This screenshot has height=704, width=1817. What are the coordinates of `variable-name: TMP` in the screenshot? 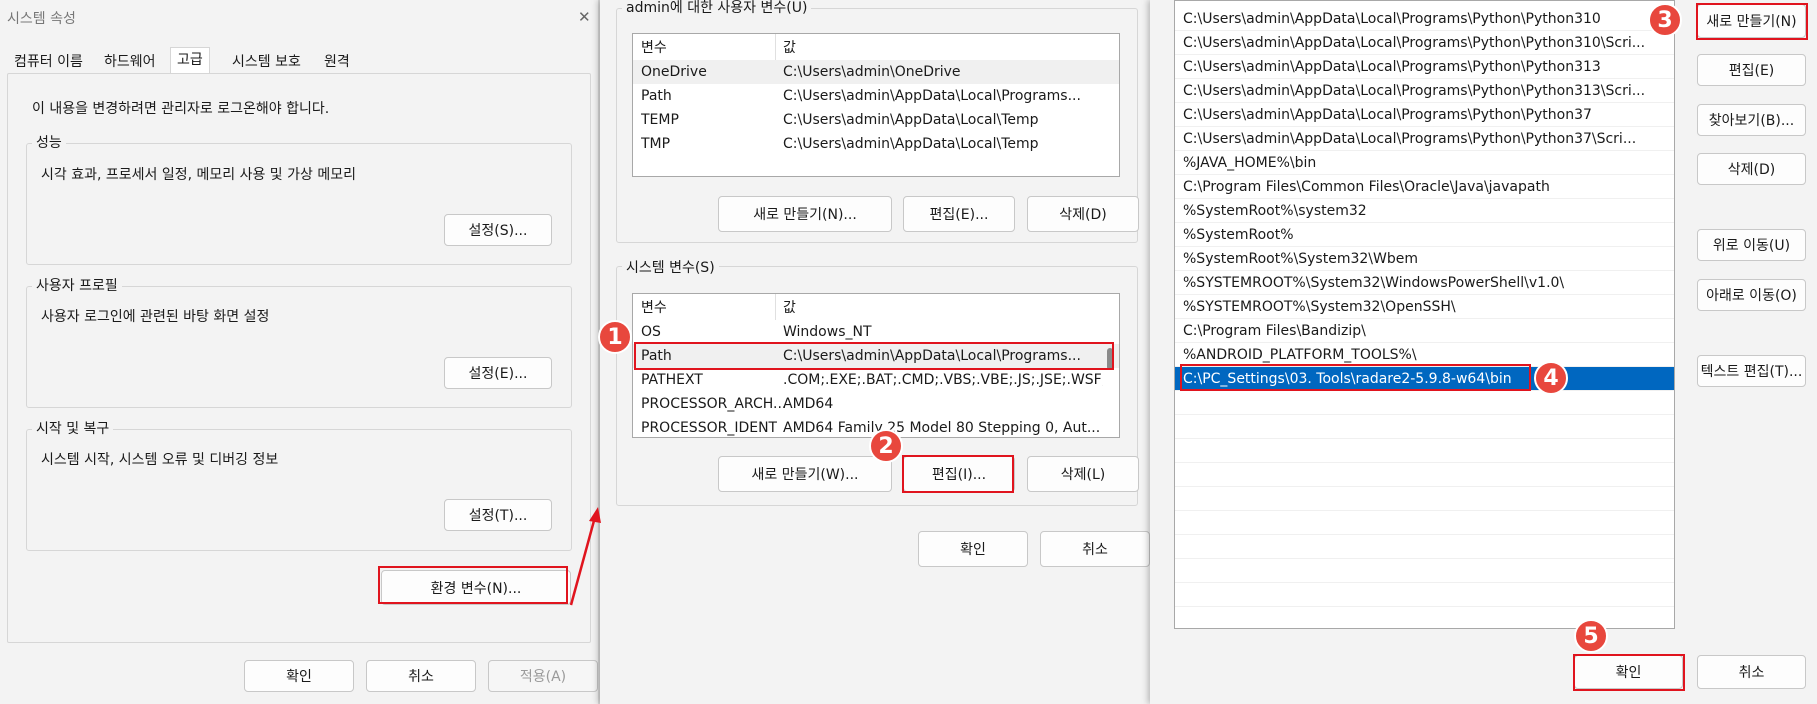 It's located at (656, 144).